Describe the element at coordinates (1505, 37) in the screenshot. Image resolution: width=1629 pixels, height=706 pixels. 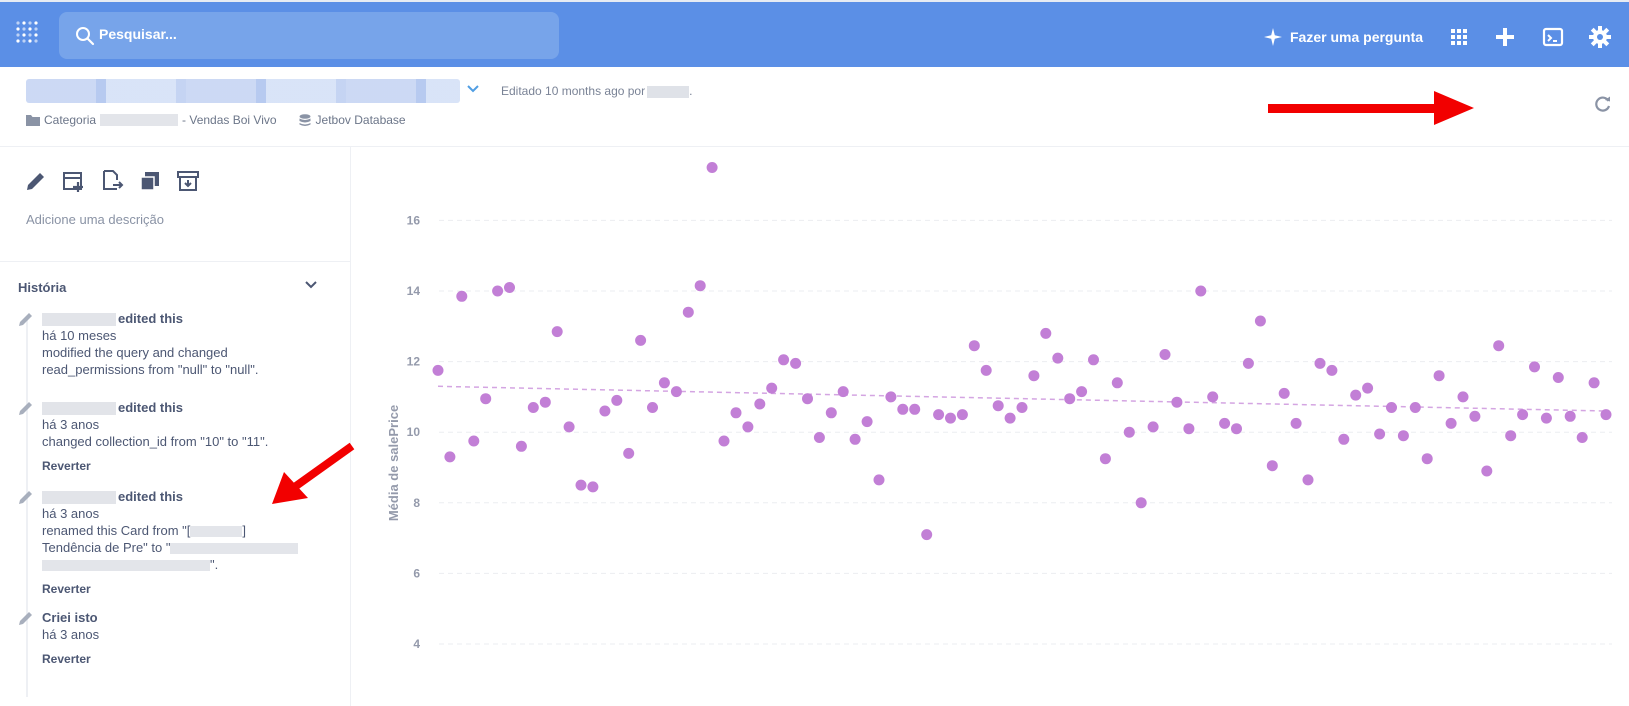
I see `plus-icon` at that location.